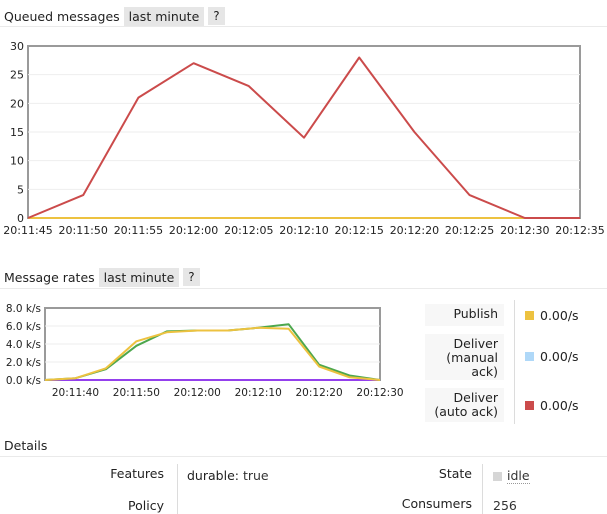 This screenshot has height=514, width=607. What do you see at coordinates (62, 16) in the screenshot?
I see `queued-messages-title: Queued messages` at bounding box center [62, 16].